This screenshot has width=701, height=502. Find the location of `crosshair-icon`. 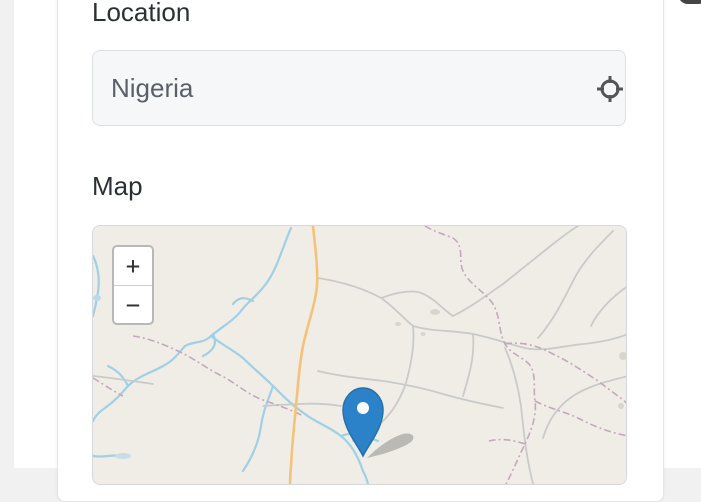

crosshair-icon is located at coordinates (610, 89).